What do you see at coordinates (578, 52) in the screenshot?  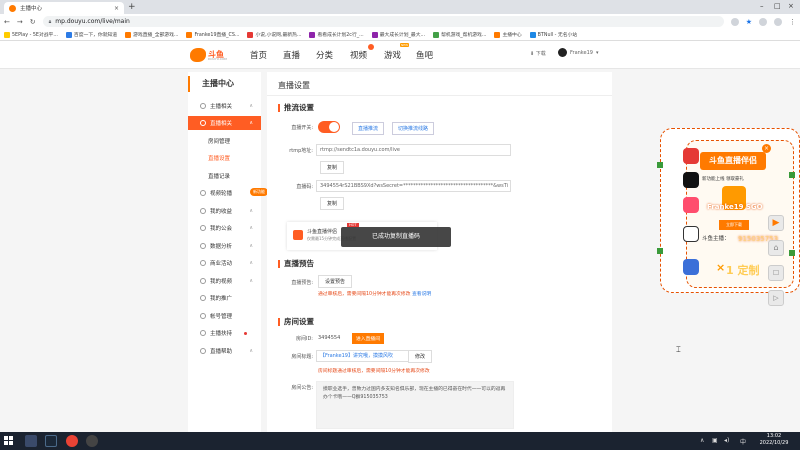 I see `user-menu: Franke19 ▾` at bounding box center [578, 52].